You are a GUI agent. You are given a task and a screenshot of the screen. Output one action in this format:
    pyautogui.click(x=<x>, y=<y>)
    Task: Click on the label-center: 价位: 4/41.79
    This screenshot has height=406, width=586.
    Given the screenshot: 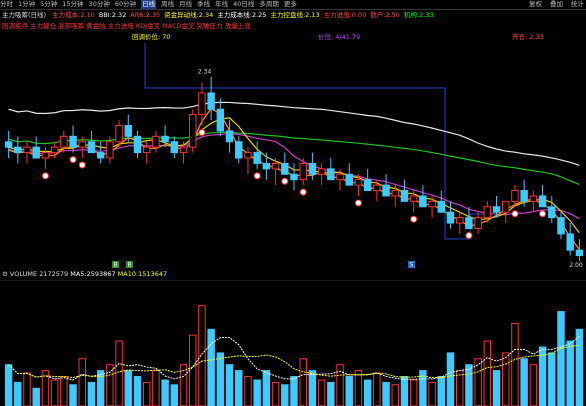 What is the action you would take?
    pyautogui.click(x=339, y=37)
    